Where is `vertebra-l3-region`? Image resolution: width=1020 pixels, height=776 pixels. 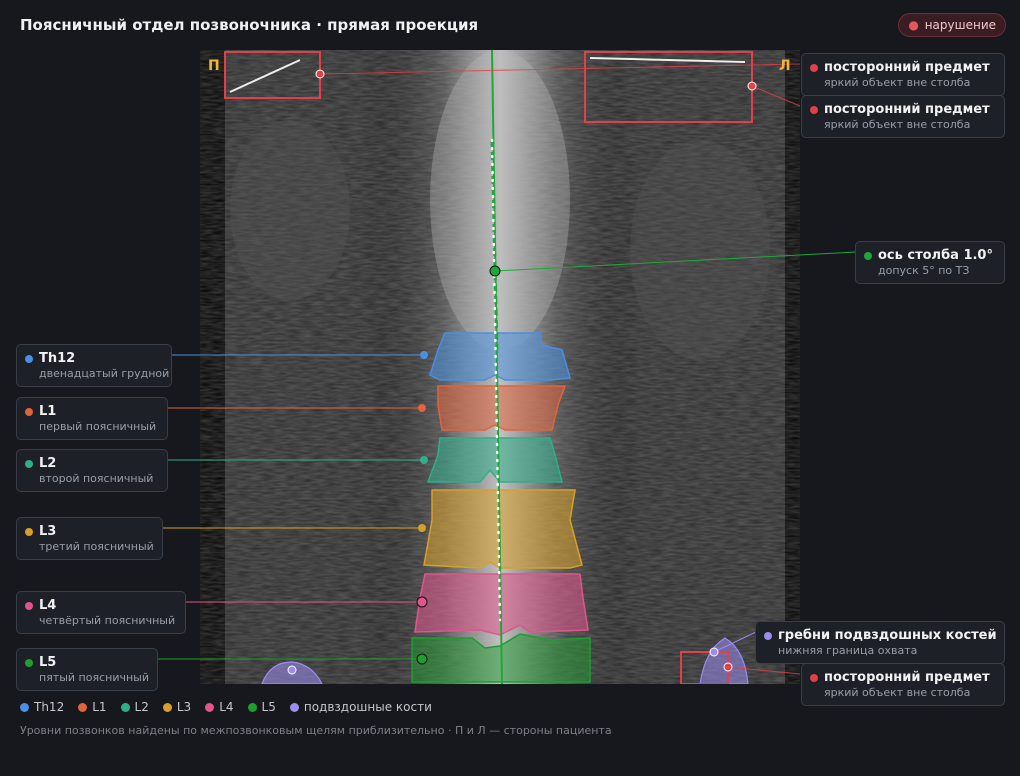 vertebra-l3-region is located at coordinates (503, 529).